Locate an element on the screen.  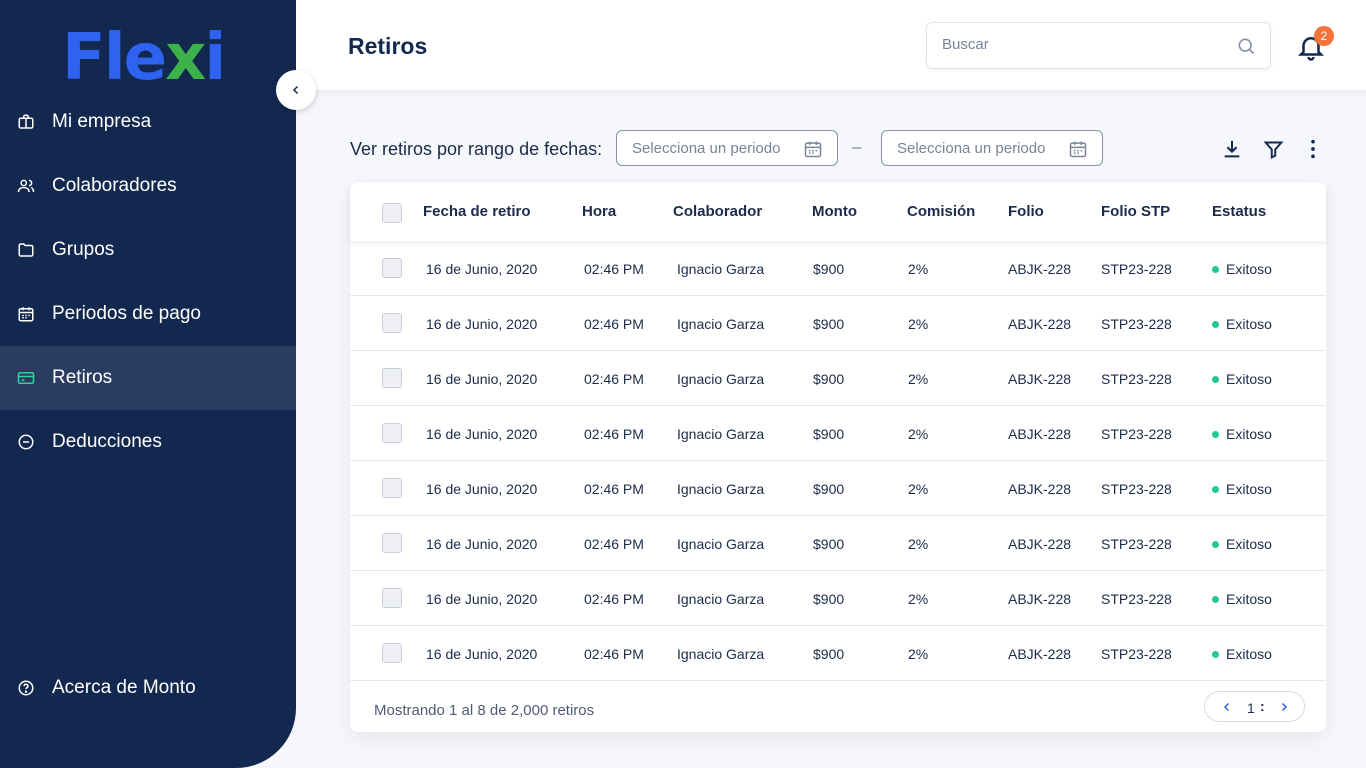
search-icon is located at coordinates (1246, 48).